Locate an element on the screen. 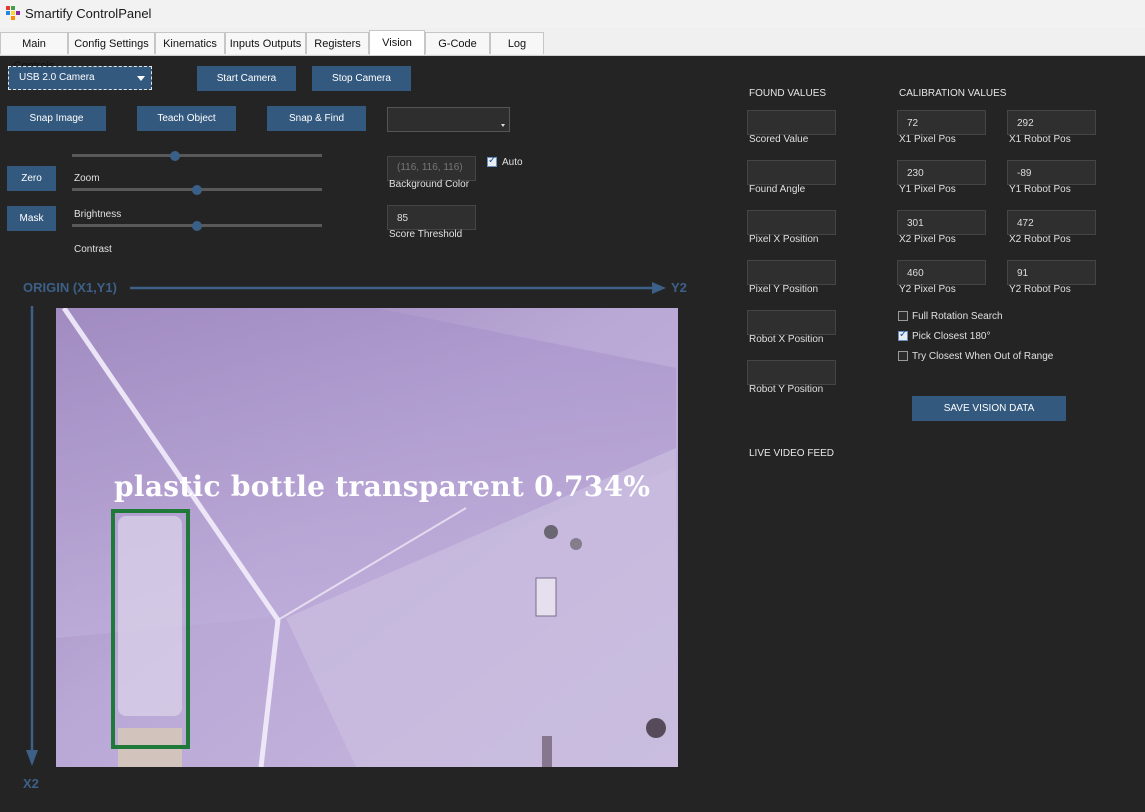  detection-label: plastic bottle transparent 0.734% is located at coordinates (382, 486).